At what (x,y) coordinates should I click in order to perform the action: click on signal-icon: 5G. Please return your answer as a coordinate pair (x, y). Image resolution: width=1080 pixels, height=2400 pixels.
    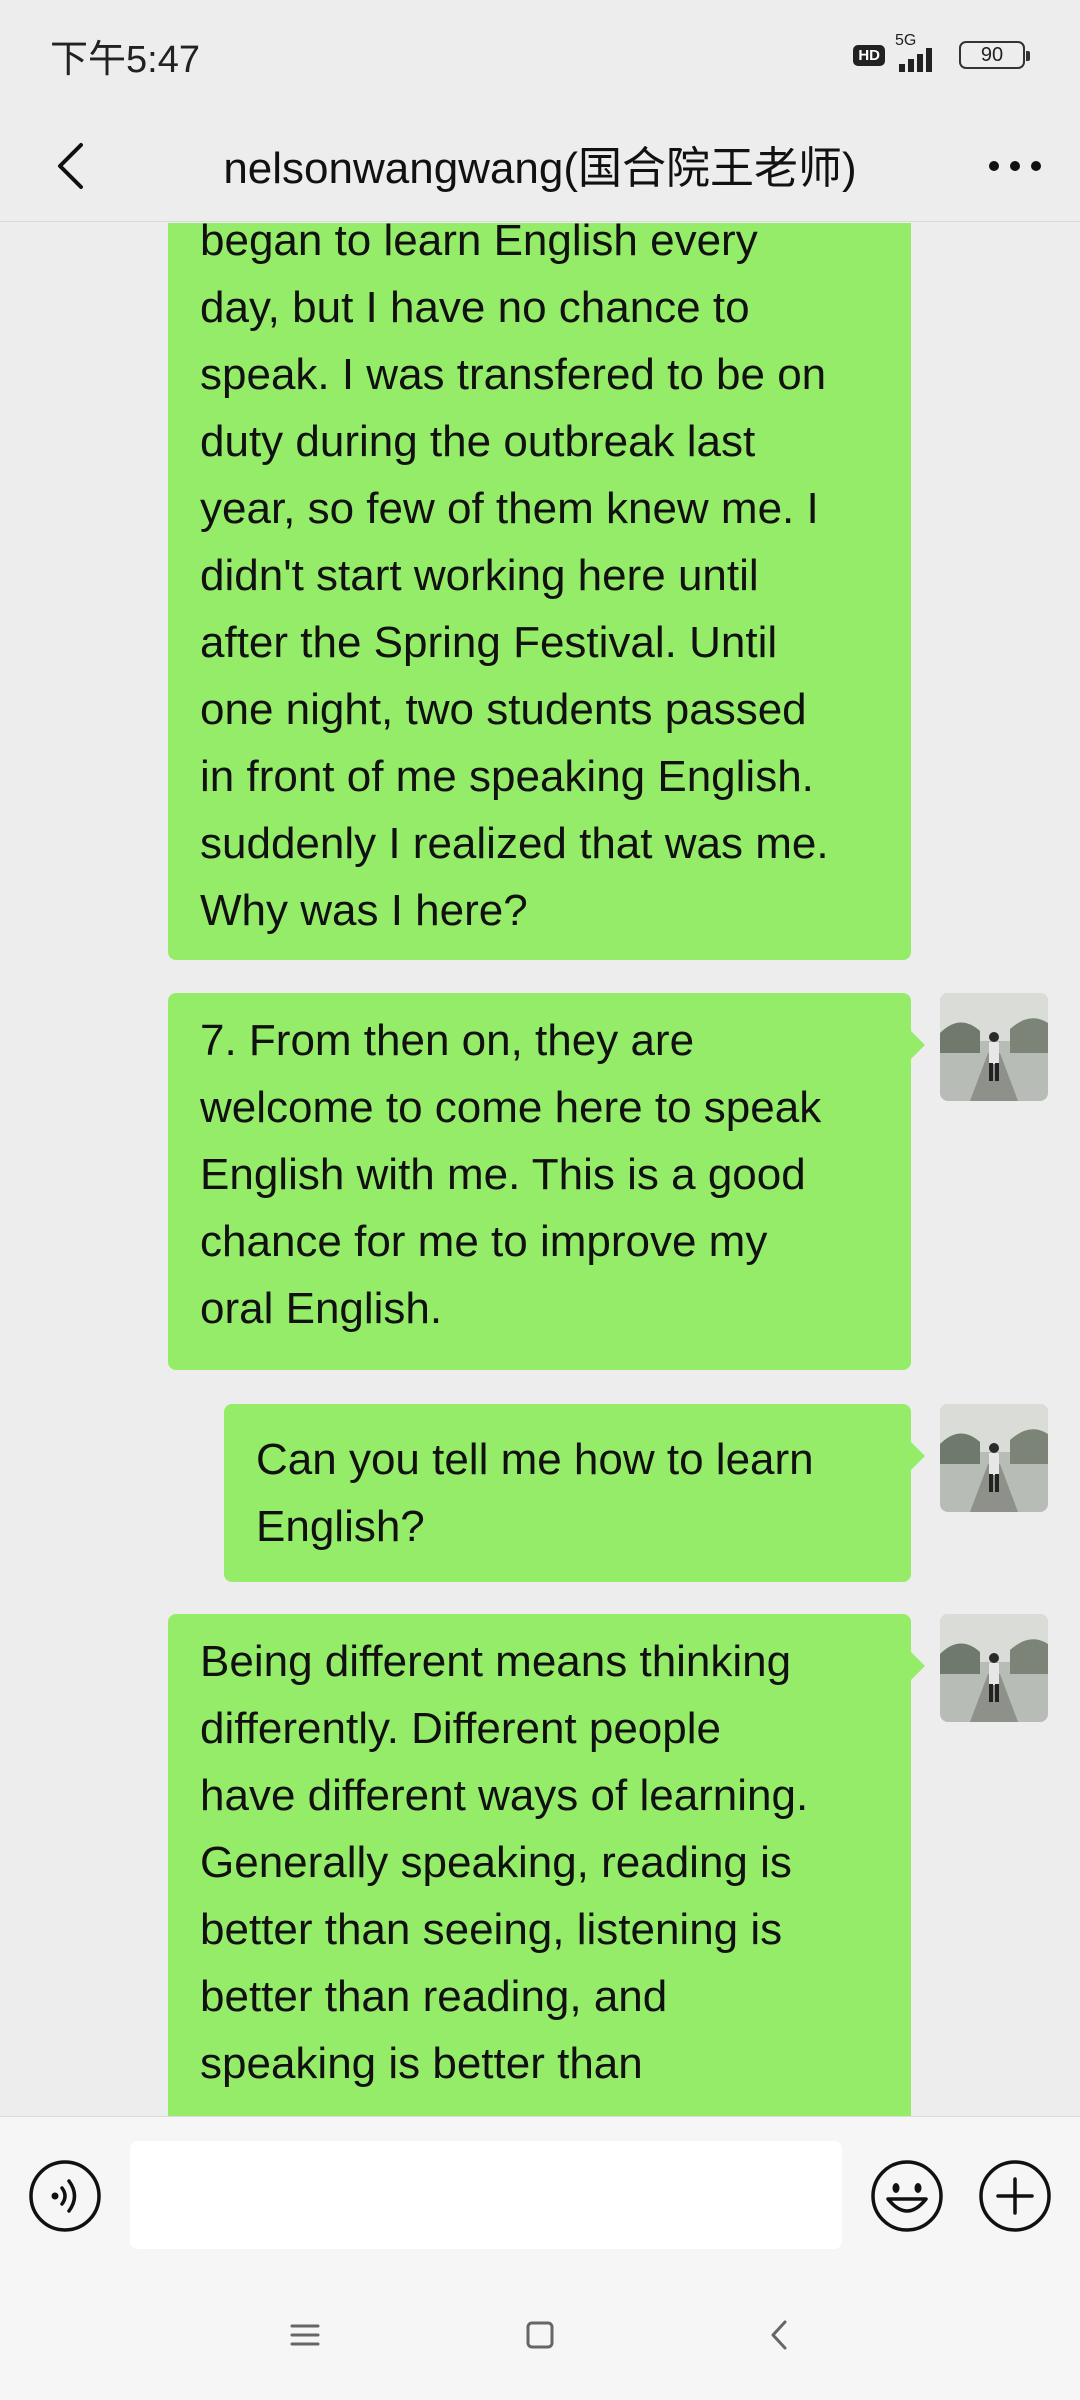
    Looking at the image, I should click on (916, 52).